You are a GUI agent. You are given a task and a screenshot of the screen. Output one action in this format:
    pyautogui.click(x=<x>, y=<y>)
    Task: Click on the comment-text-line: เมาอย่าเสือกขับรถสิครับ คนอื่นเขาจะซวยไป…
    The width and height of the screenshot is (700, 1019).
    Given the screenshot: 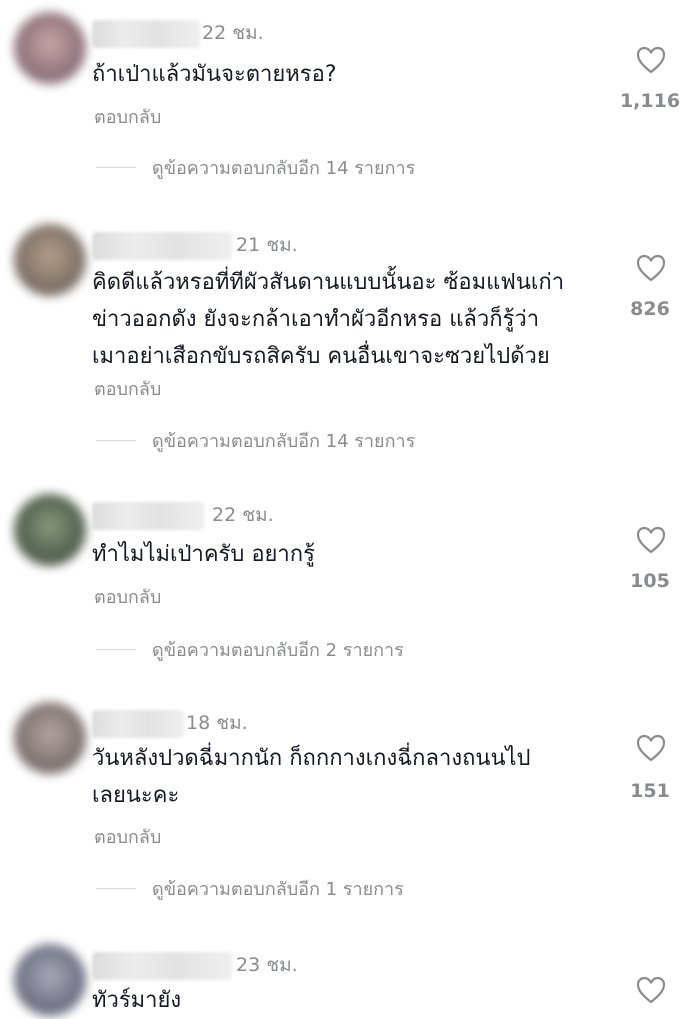 What is the action you would take?
    pyautogui.click(x=321, y=356)
    